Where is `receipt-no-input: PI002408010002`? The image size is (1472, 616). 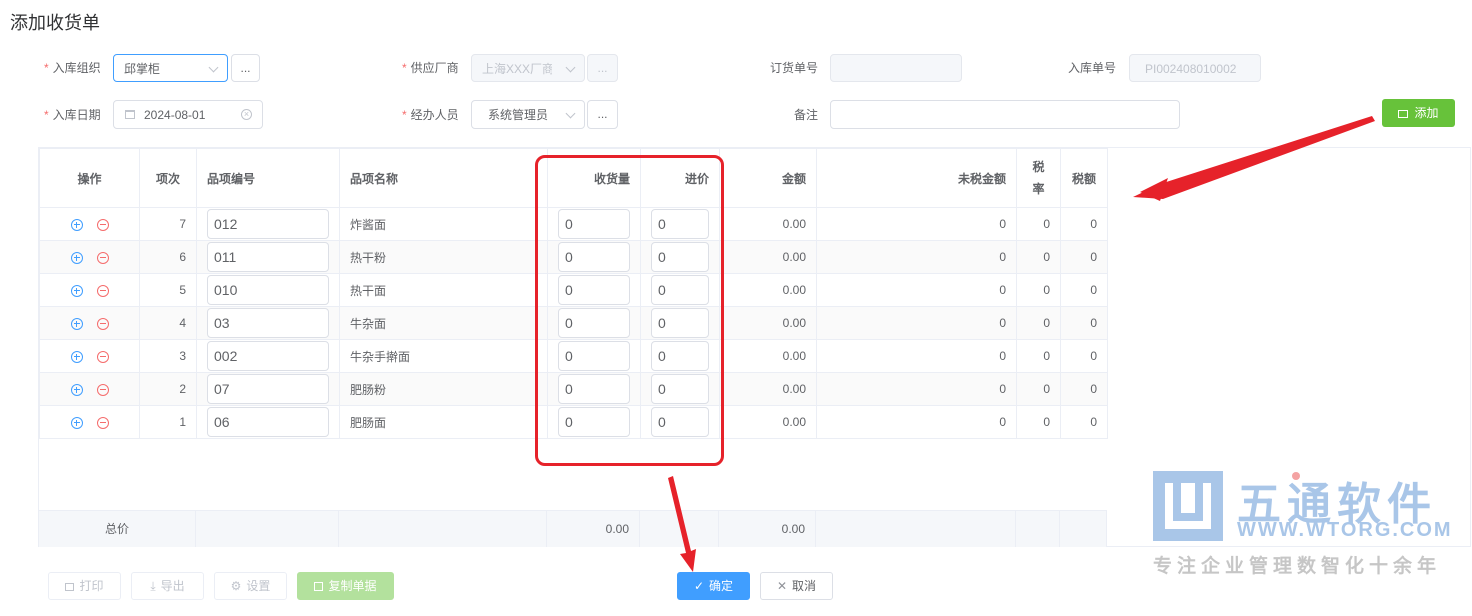
receipt-no-input: PI002408010002 is located at coordinates (1195, 68).